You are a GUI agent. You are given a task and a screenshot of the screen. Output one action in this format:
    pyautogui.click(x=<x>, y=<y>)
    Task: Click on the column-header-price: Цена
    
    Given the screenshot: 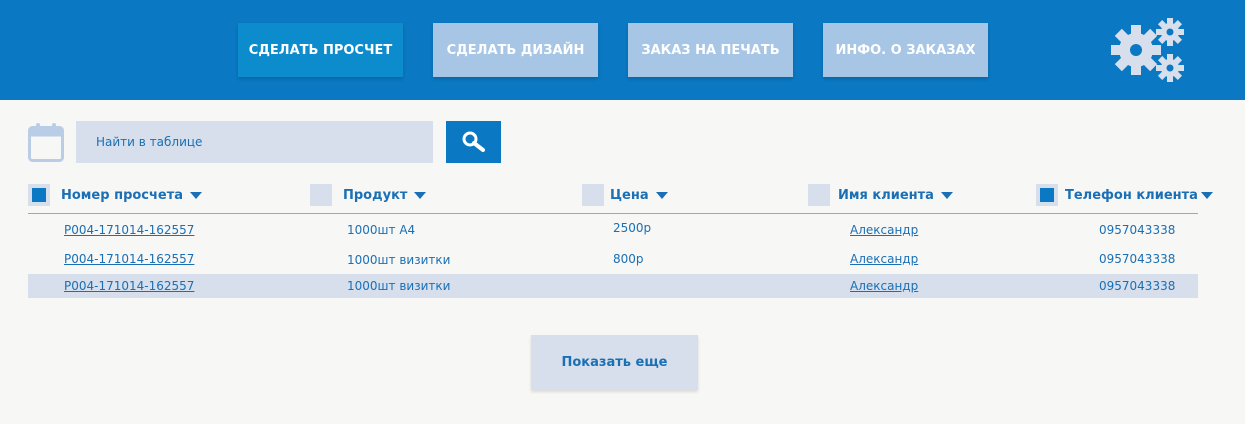 What is the action you would take?
    pyautogui.click(x=625, y=195)
    